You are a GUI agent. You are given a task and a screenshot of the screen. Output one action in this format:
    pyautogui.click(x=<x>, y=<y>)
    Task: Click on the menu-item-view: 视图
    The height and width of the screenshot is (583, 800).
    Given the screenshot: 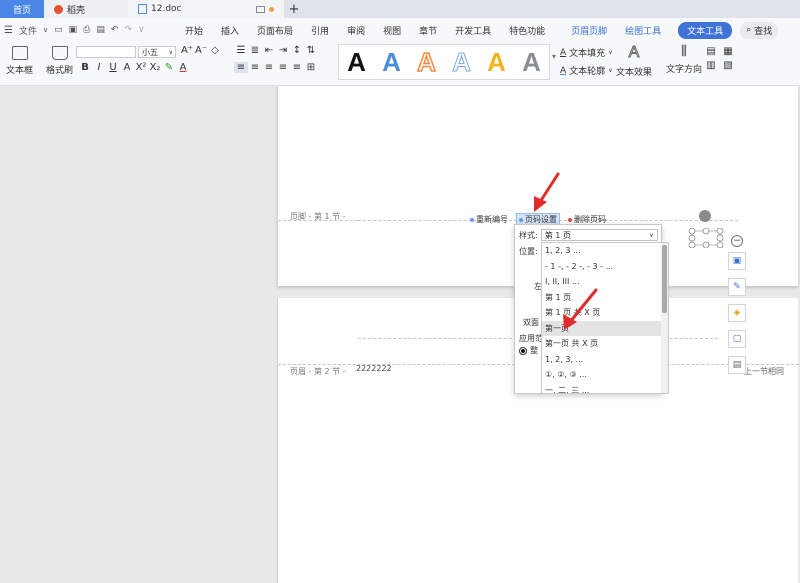 What is the action you would take?
    pyautogui.click(x=392, y=30)
    